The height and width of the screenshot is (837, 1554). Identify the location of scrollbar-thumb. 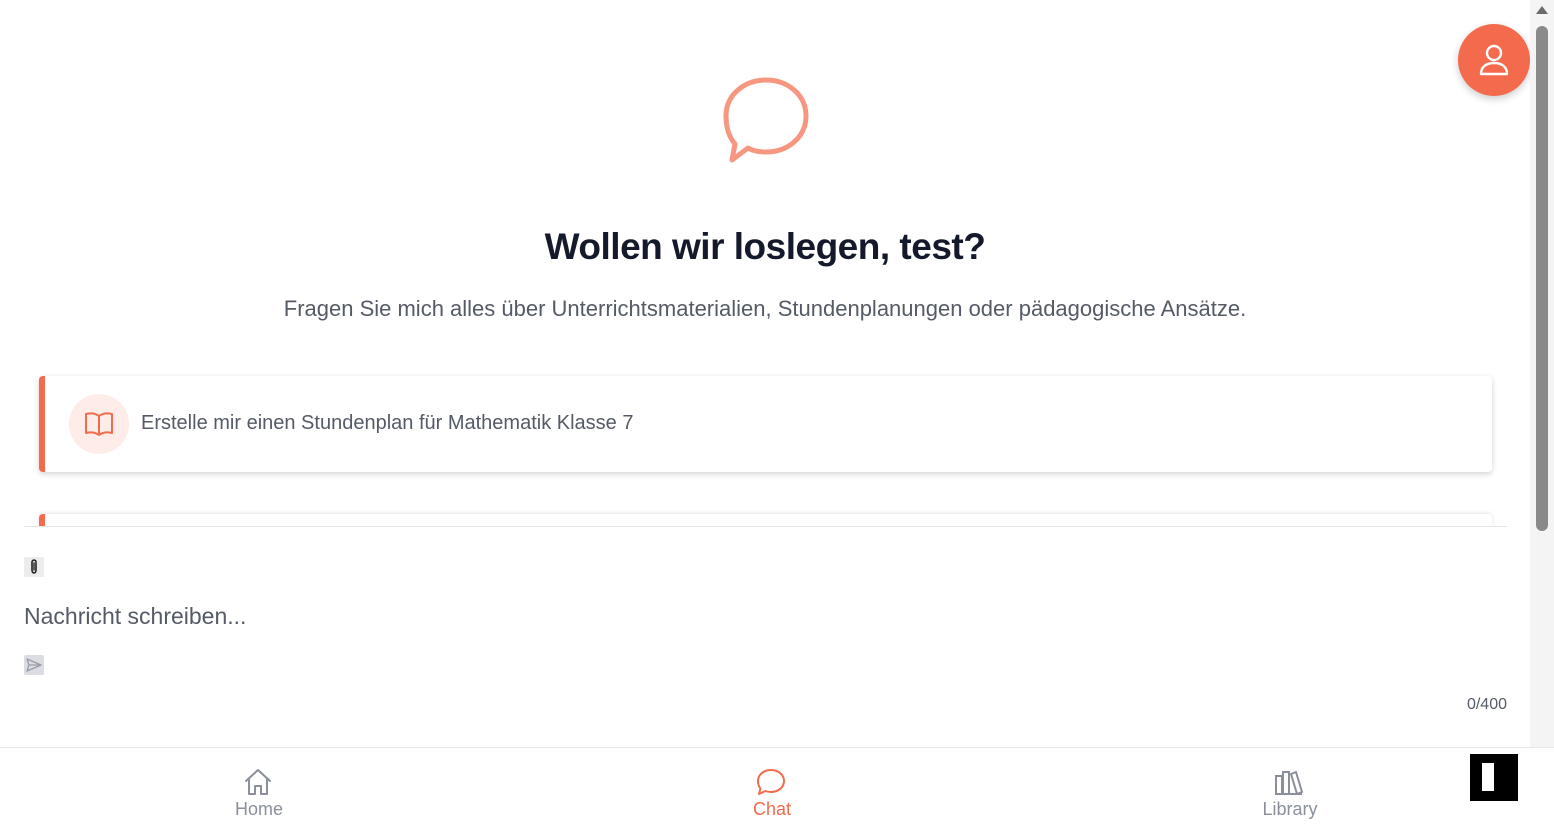
(1542, 278).